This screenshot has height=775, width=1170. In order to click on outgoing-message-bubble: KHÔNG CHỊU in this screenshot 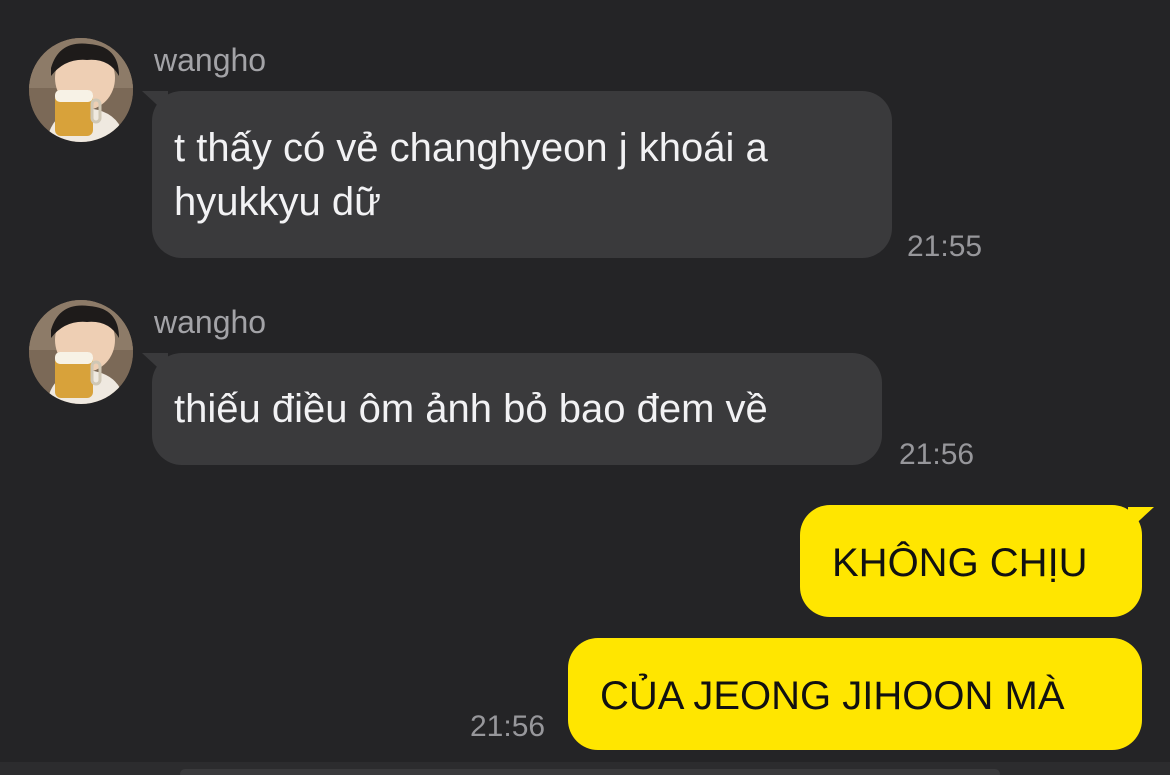, I will do `click(971, 561)`.